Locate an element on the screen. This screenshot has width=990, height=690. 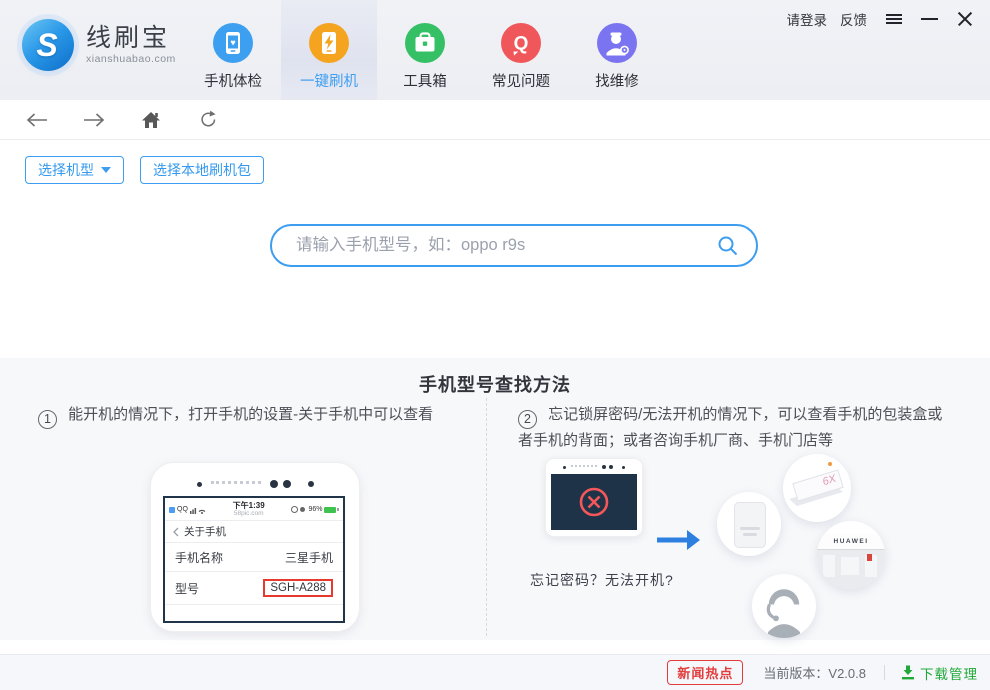
toolbox-icon is located at coordinates (425, 43).